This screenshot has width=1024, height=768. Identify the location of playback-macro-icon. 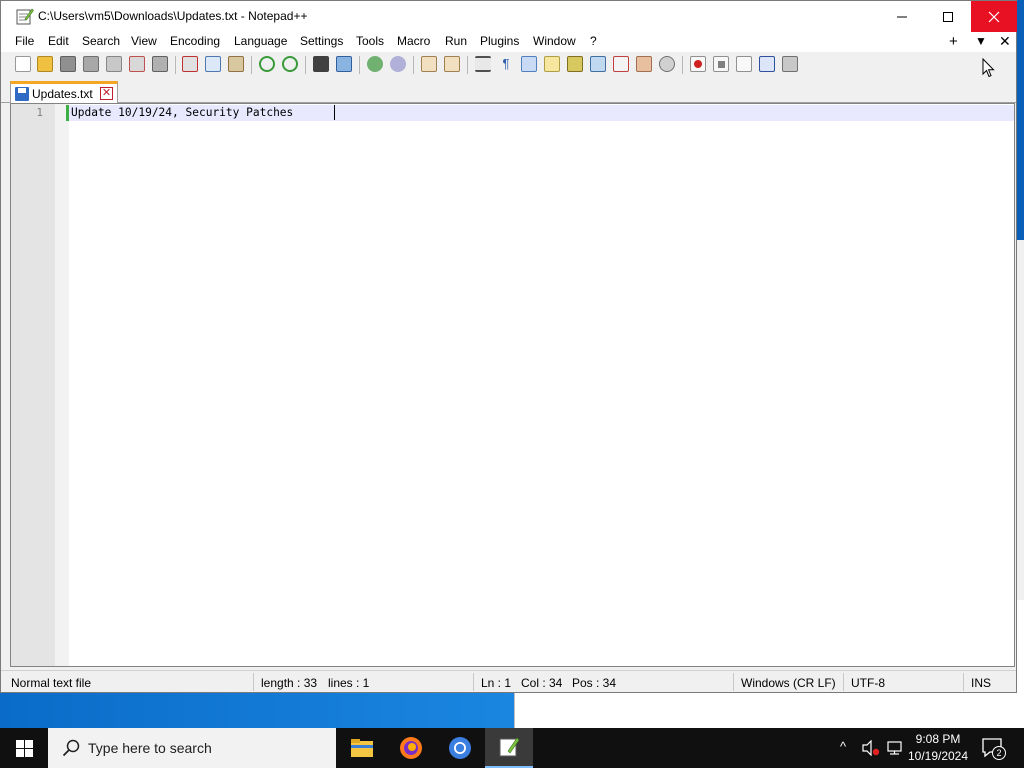
(744, 64).